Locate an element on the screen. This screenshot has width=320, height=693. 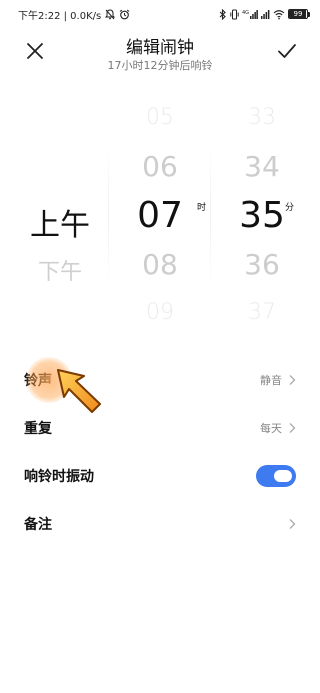
status-time-speed: 下午2:22 | 0.0K/s is located at coordinates (60, 16).